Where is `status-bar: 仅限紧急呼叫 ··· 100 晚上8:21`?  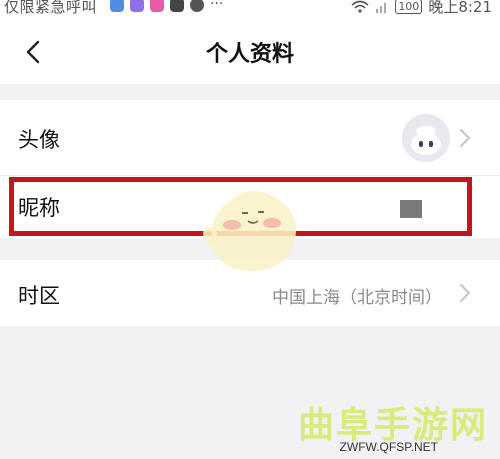
status-bar: 仅限紧急呼叫 ··· 100 晚上8:21 is located at coordinates (250, 9).